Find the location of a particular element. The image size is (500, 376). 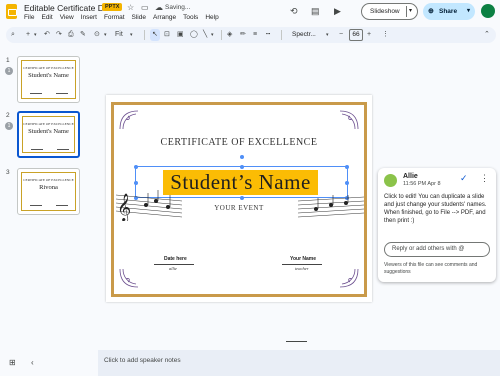

decrease-font-size-icon: − is located at coordinates (341, 35).